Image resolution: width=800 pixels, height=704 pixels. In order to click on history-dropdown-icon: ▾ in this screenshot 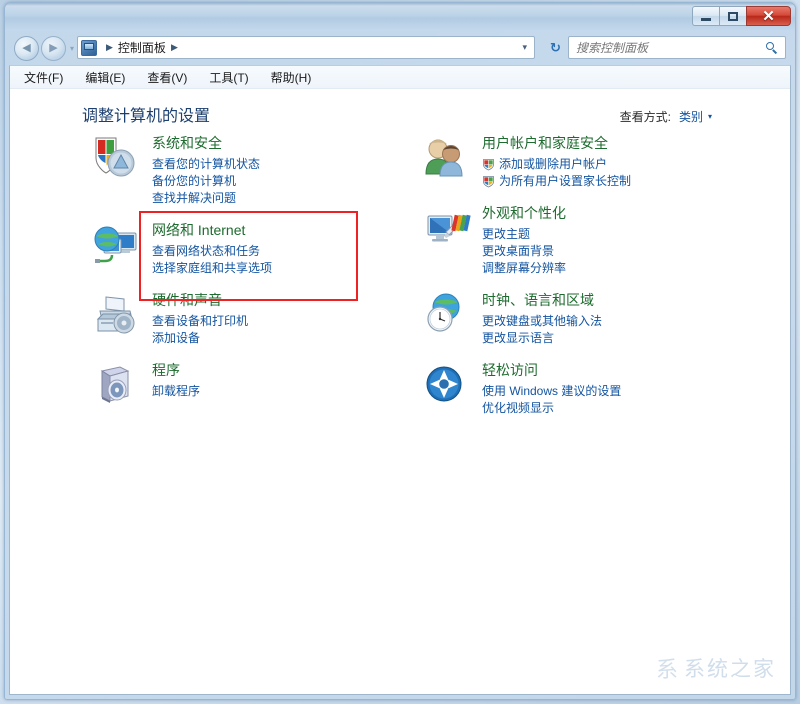, I will do `click(72, 48)`.